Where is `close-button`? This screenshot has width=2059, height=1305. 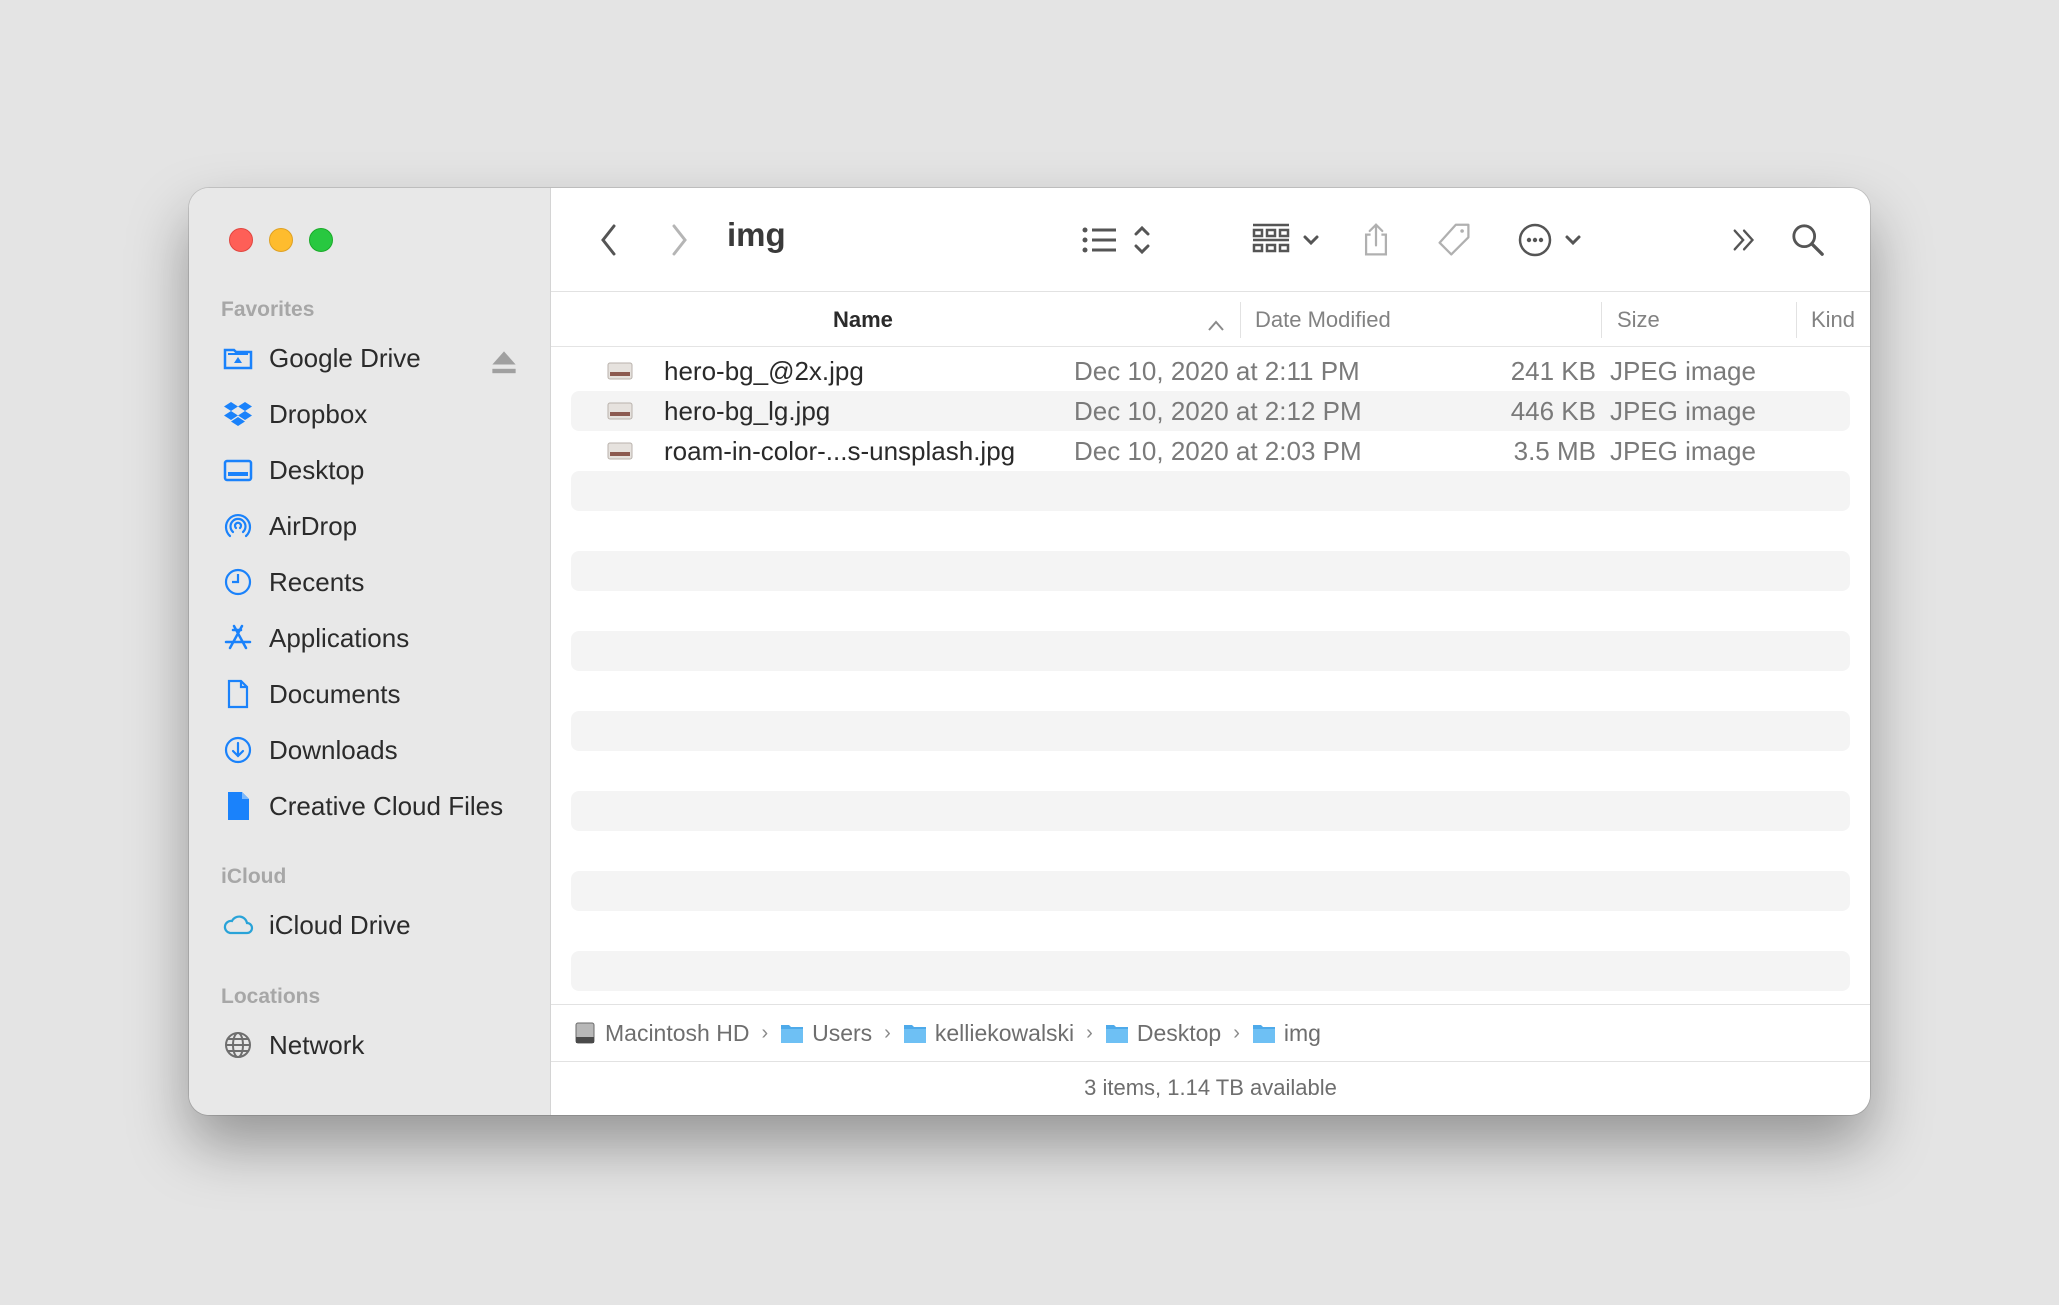
close-button is located at coordinates (241, 240).